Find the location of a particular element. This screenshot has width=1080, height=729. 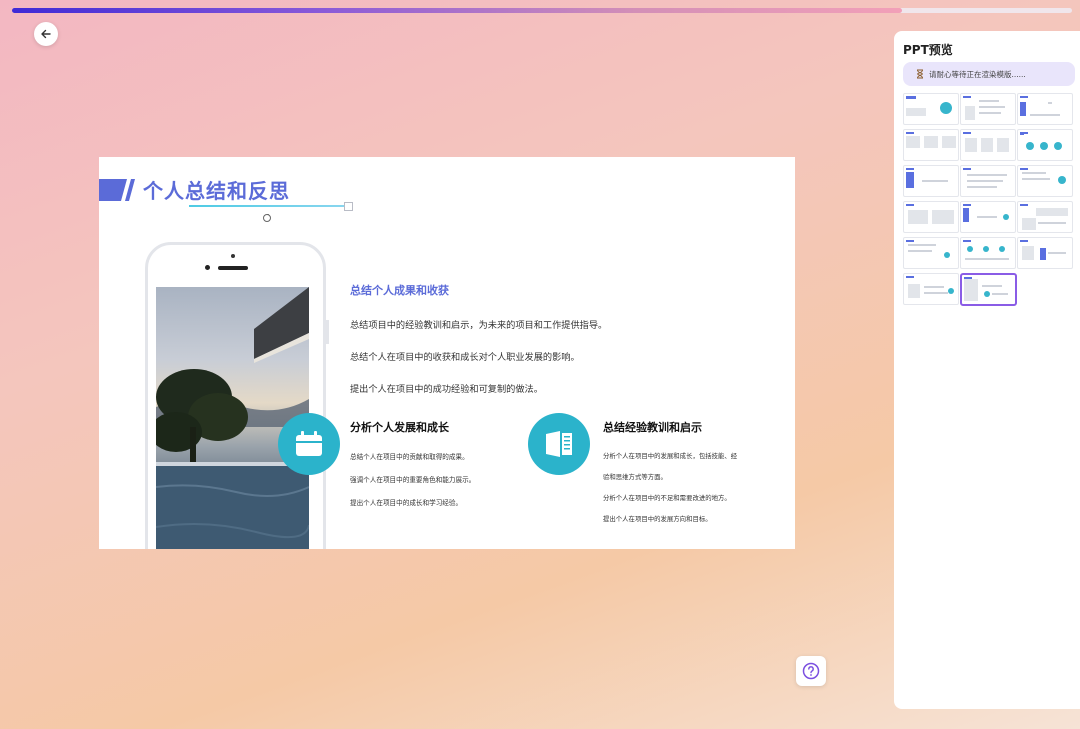

selection-handle is located at coordinates (348, 206).